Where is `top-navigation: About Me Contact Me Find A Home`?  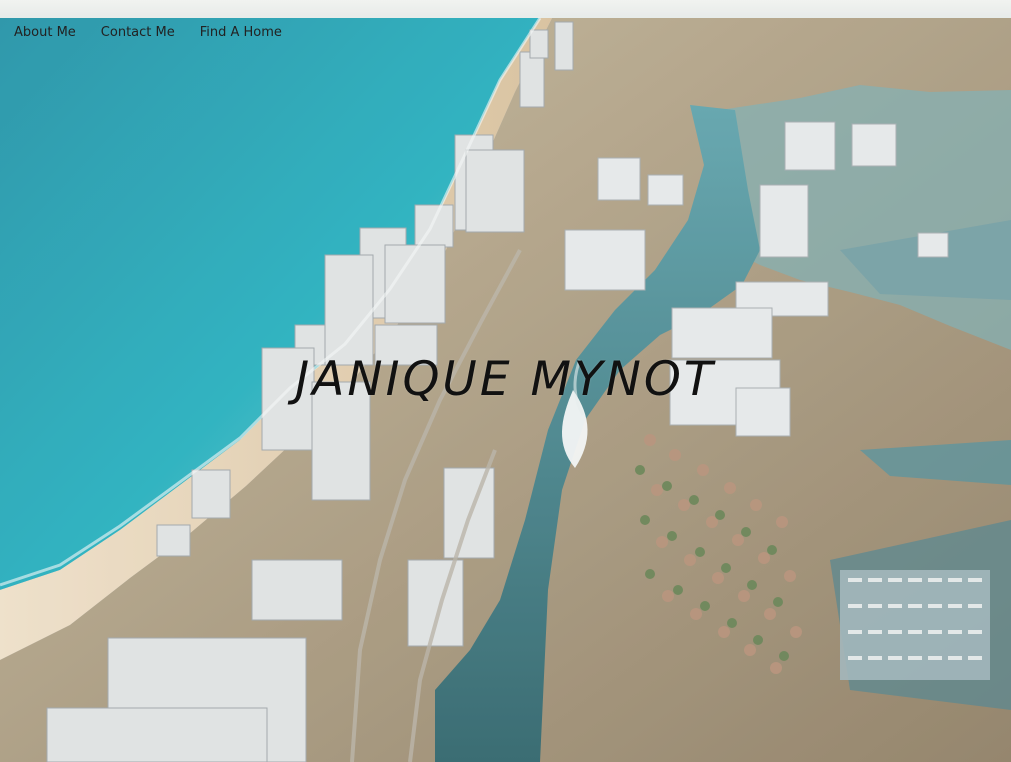
top-navigation: About Me Contact Me Find A Home is located at coordinates (148, 33).